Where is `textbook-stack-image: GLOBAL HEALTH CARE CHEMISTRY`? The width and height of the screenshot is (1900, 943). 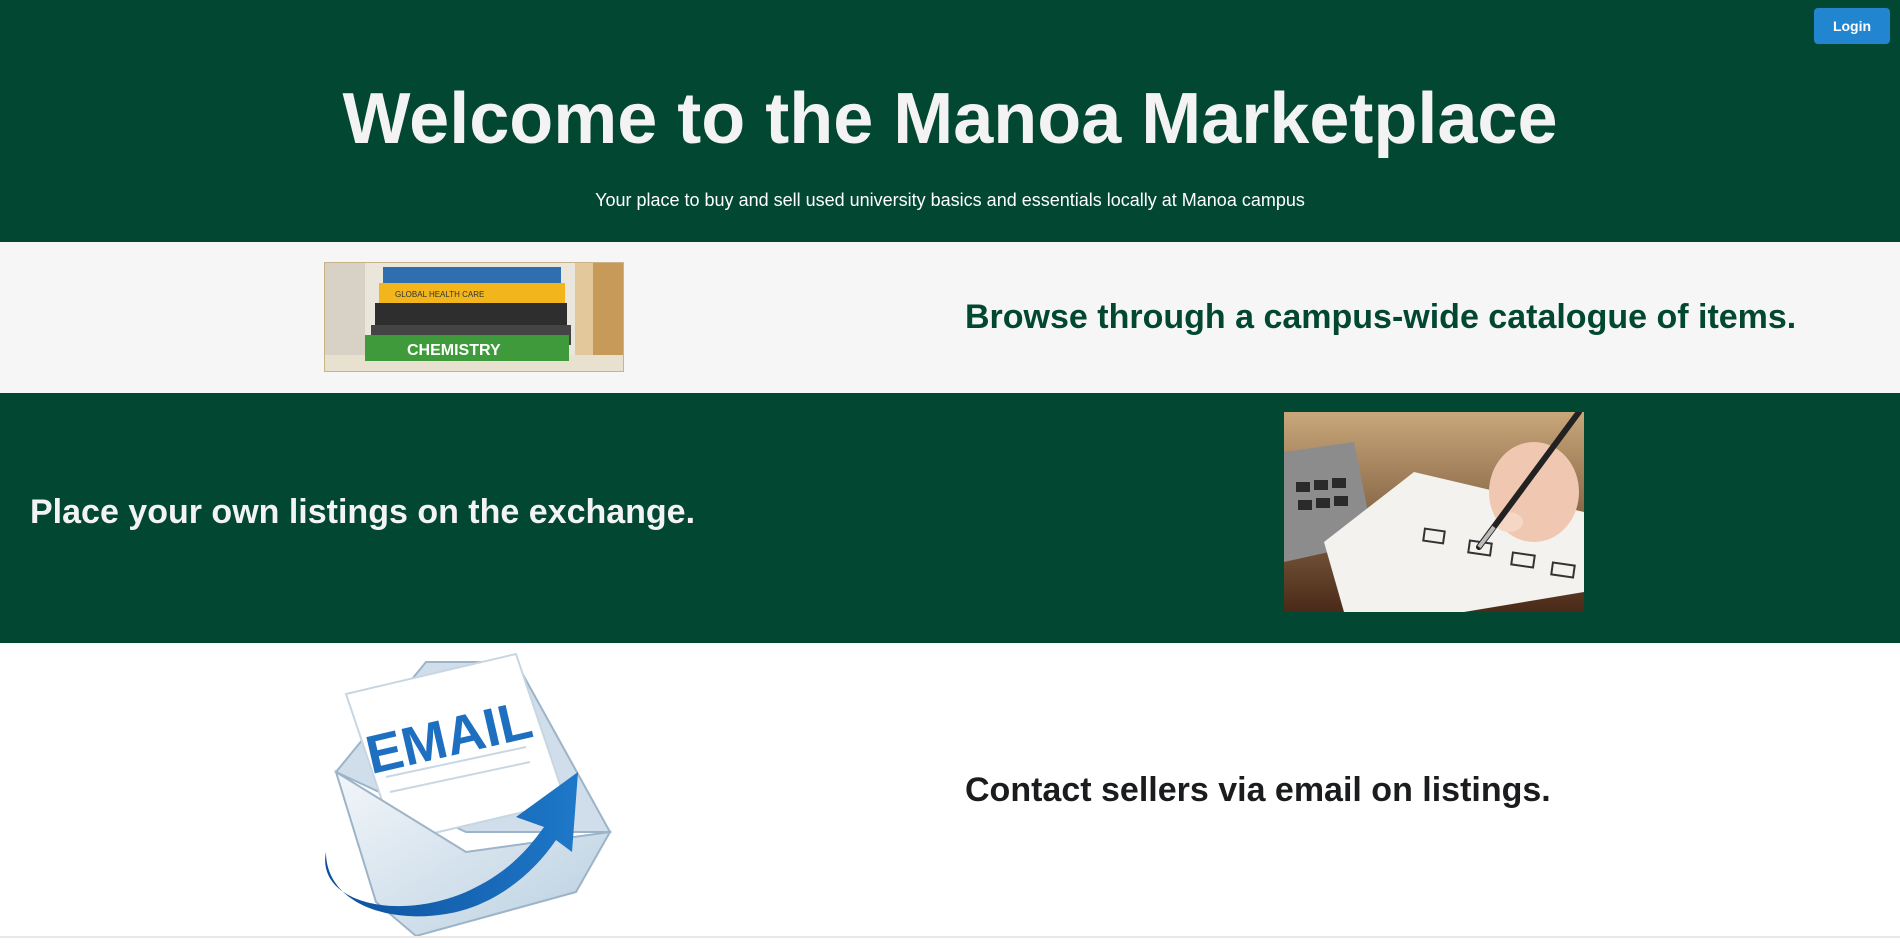 textbook-stack-image: GLOBAL HEALTH CARE CHEMISTRY is located at coordinates (474, 317).